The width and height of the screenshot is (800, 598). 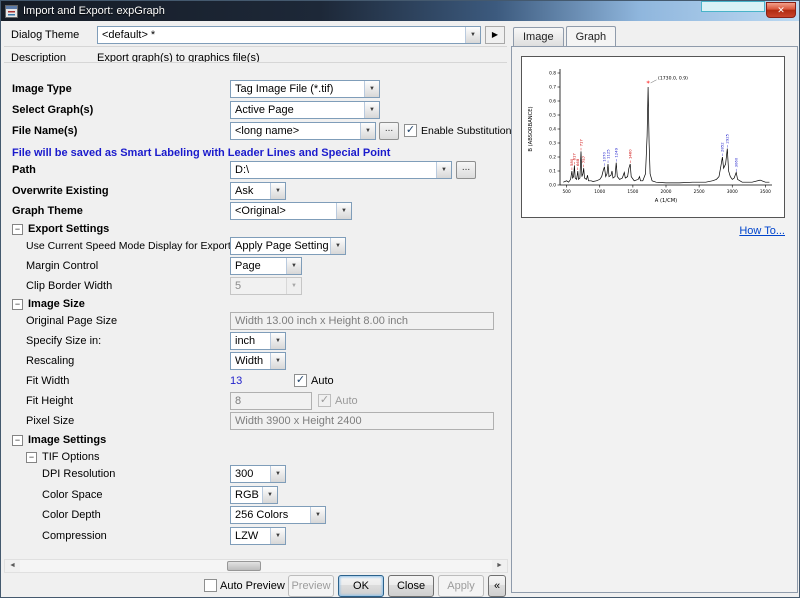 I want to click on svg-text: 0.4, so click(x=552, y=130).